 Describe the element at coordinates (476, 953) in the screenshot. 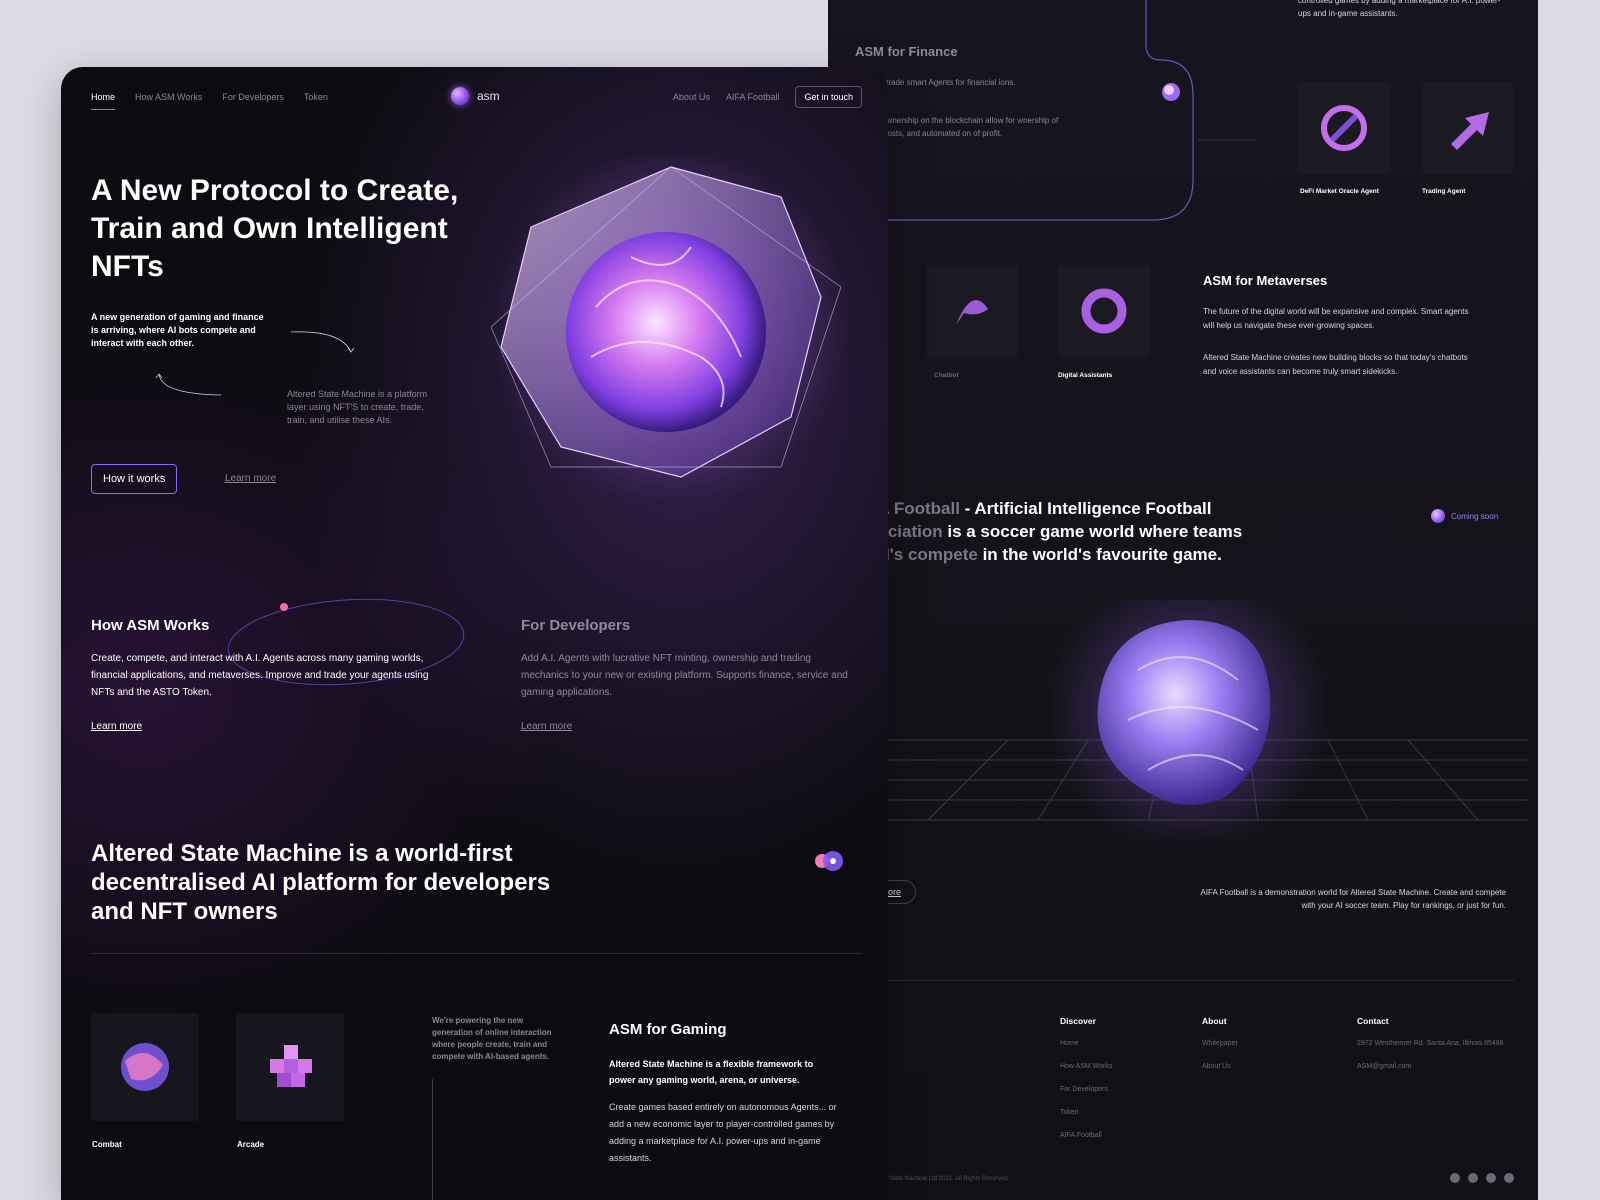

I see `section-divider` at that location.